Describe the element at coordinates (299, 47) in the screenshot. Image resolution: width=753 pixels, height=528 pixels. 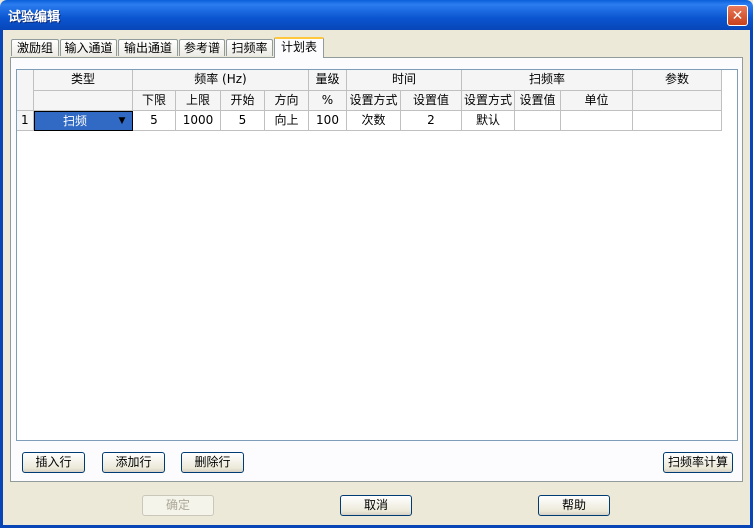
I see `tab-schedule: 计划表` at that location.